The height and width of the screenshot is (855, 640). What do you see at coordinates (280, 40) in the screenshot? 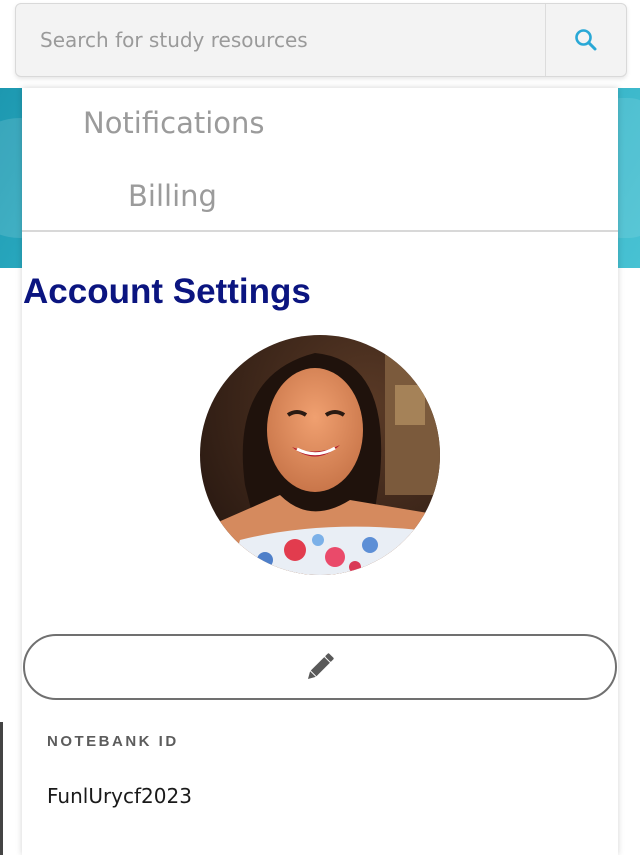
I see `search-input` at bounding box center [280, 40].